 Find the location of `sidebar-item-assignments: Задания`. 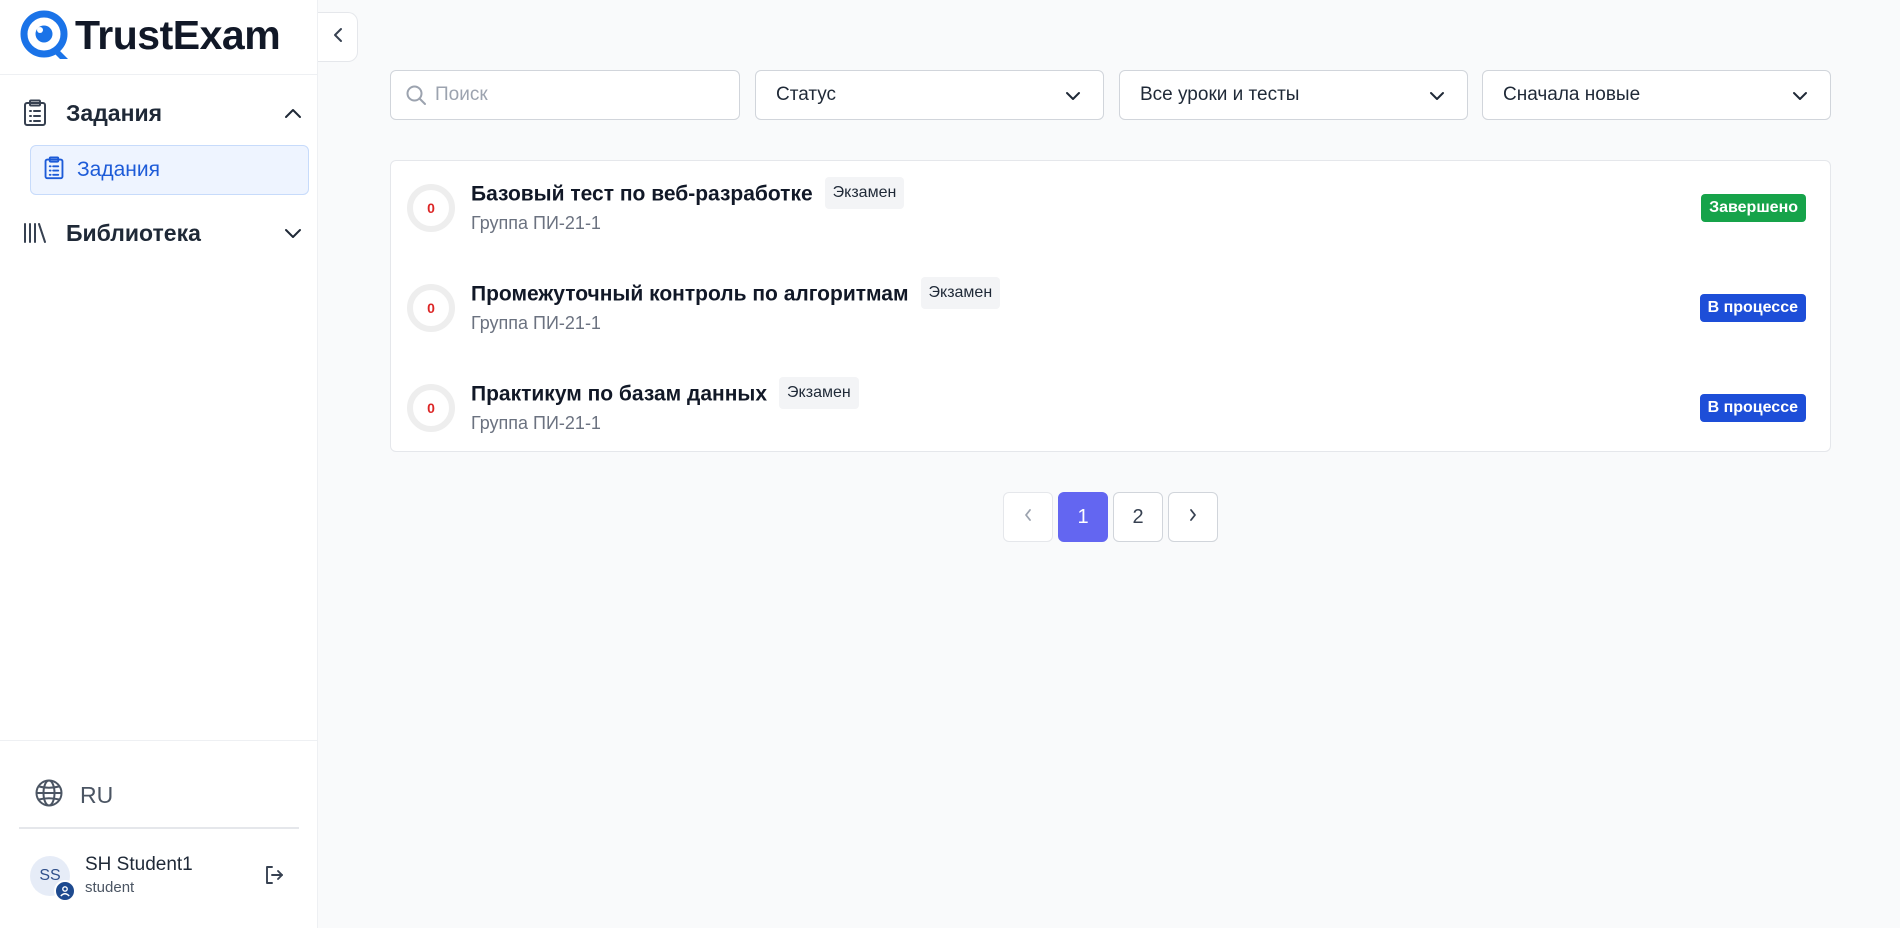

sidebar-item-assignments: Задания is located at coordinates (169, 170).